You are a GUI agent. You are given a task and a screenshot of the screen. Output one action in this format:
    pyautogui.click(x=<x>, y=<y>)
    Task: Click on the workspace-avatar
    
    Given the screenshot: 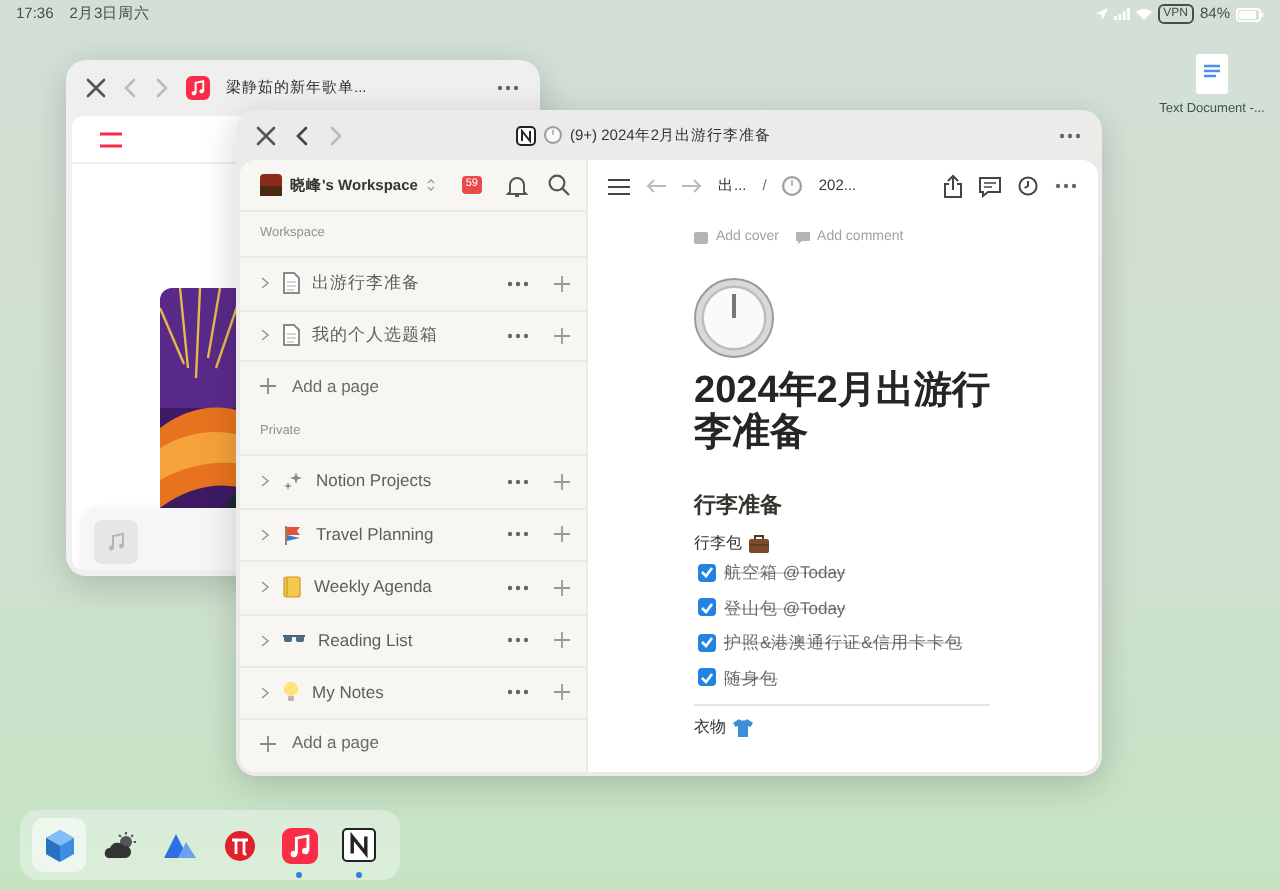 What is the action you would take?
    pyautogui.click(x=271, y=185)
    